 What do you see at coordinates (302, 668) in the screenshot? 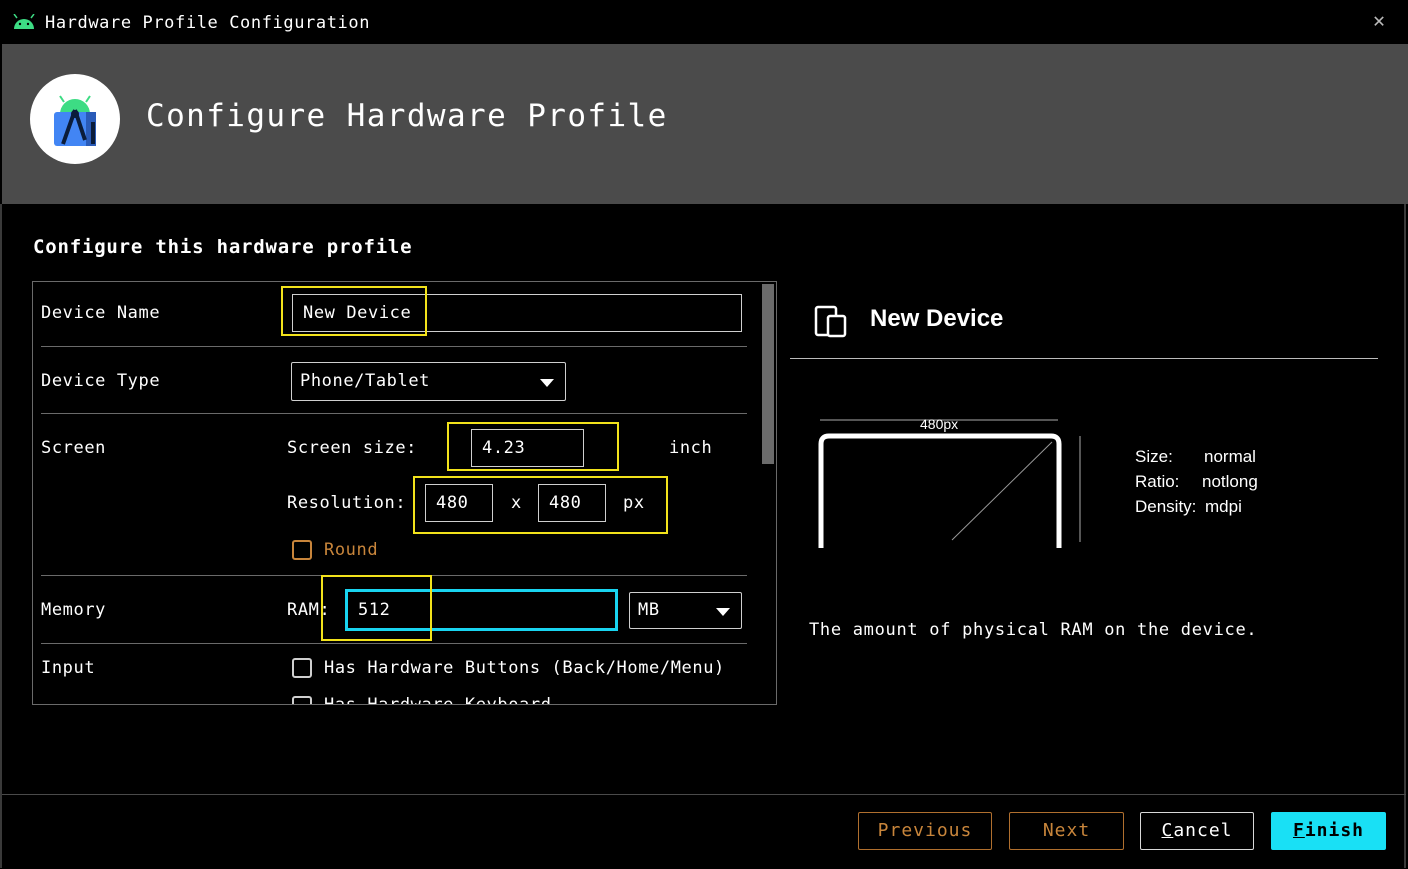
I see `hardware-buttons-checkbox` at bounding box center [302, 668].